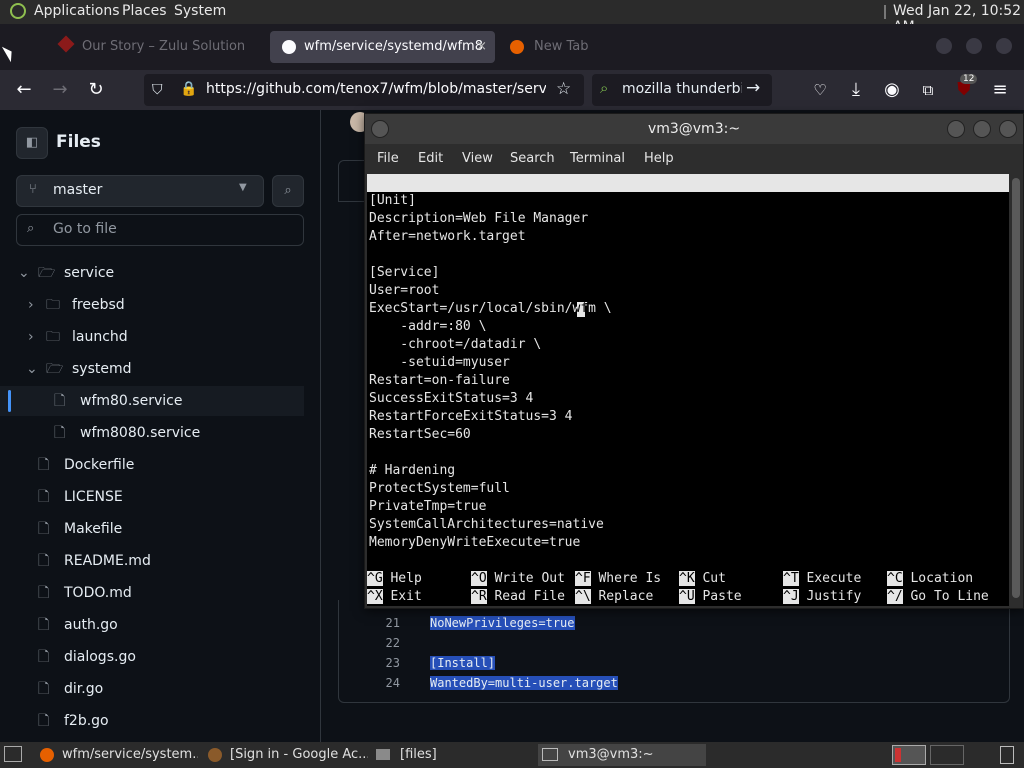 The image size is (1024, 768). Describe the element at coordinates (518, 597) in the screenshot. I see `shortcut-read-file: ^R Read File` at that location.